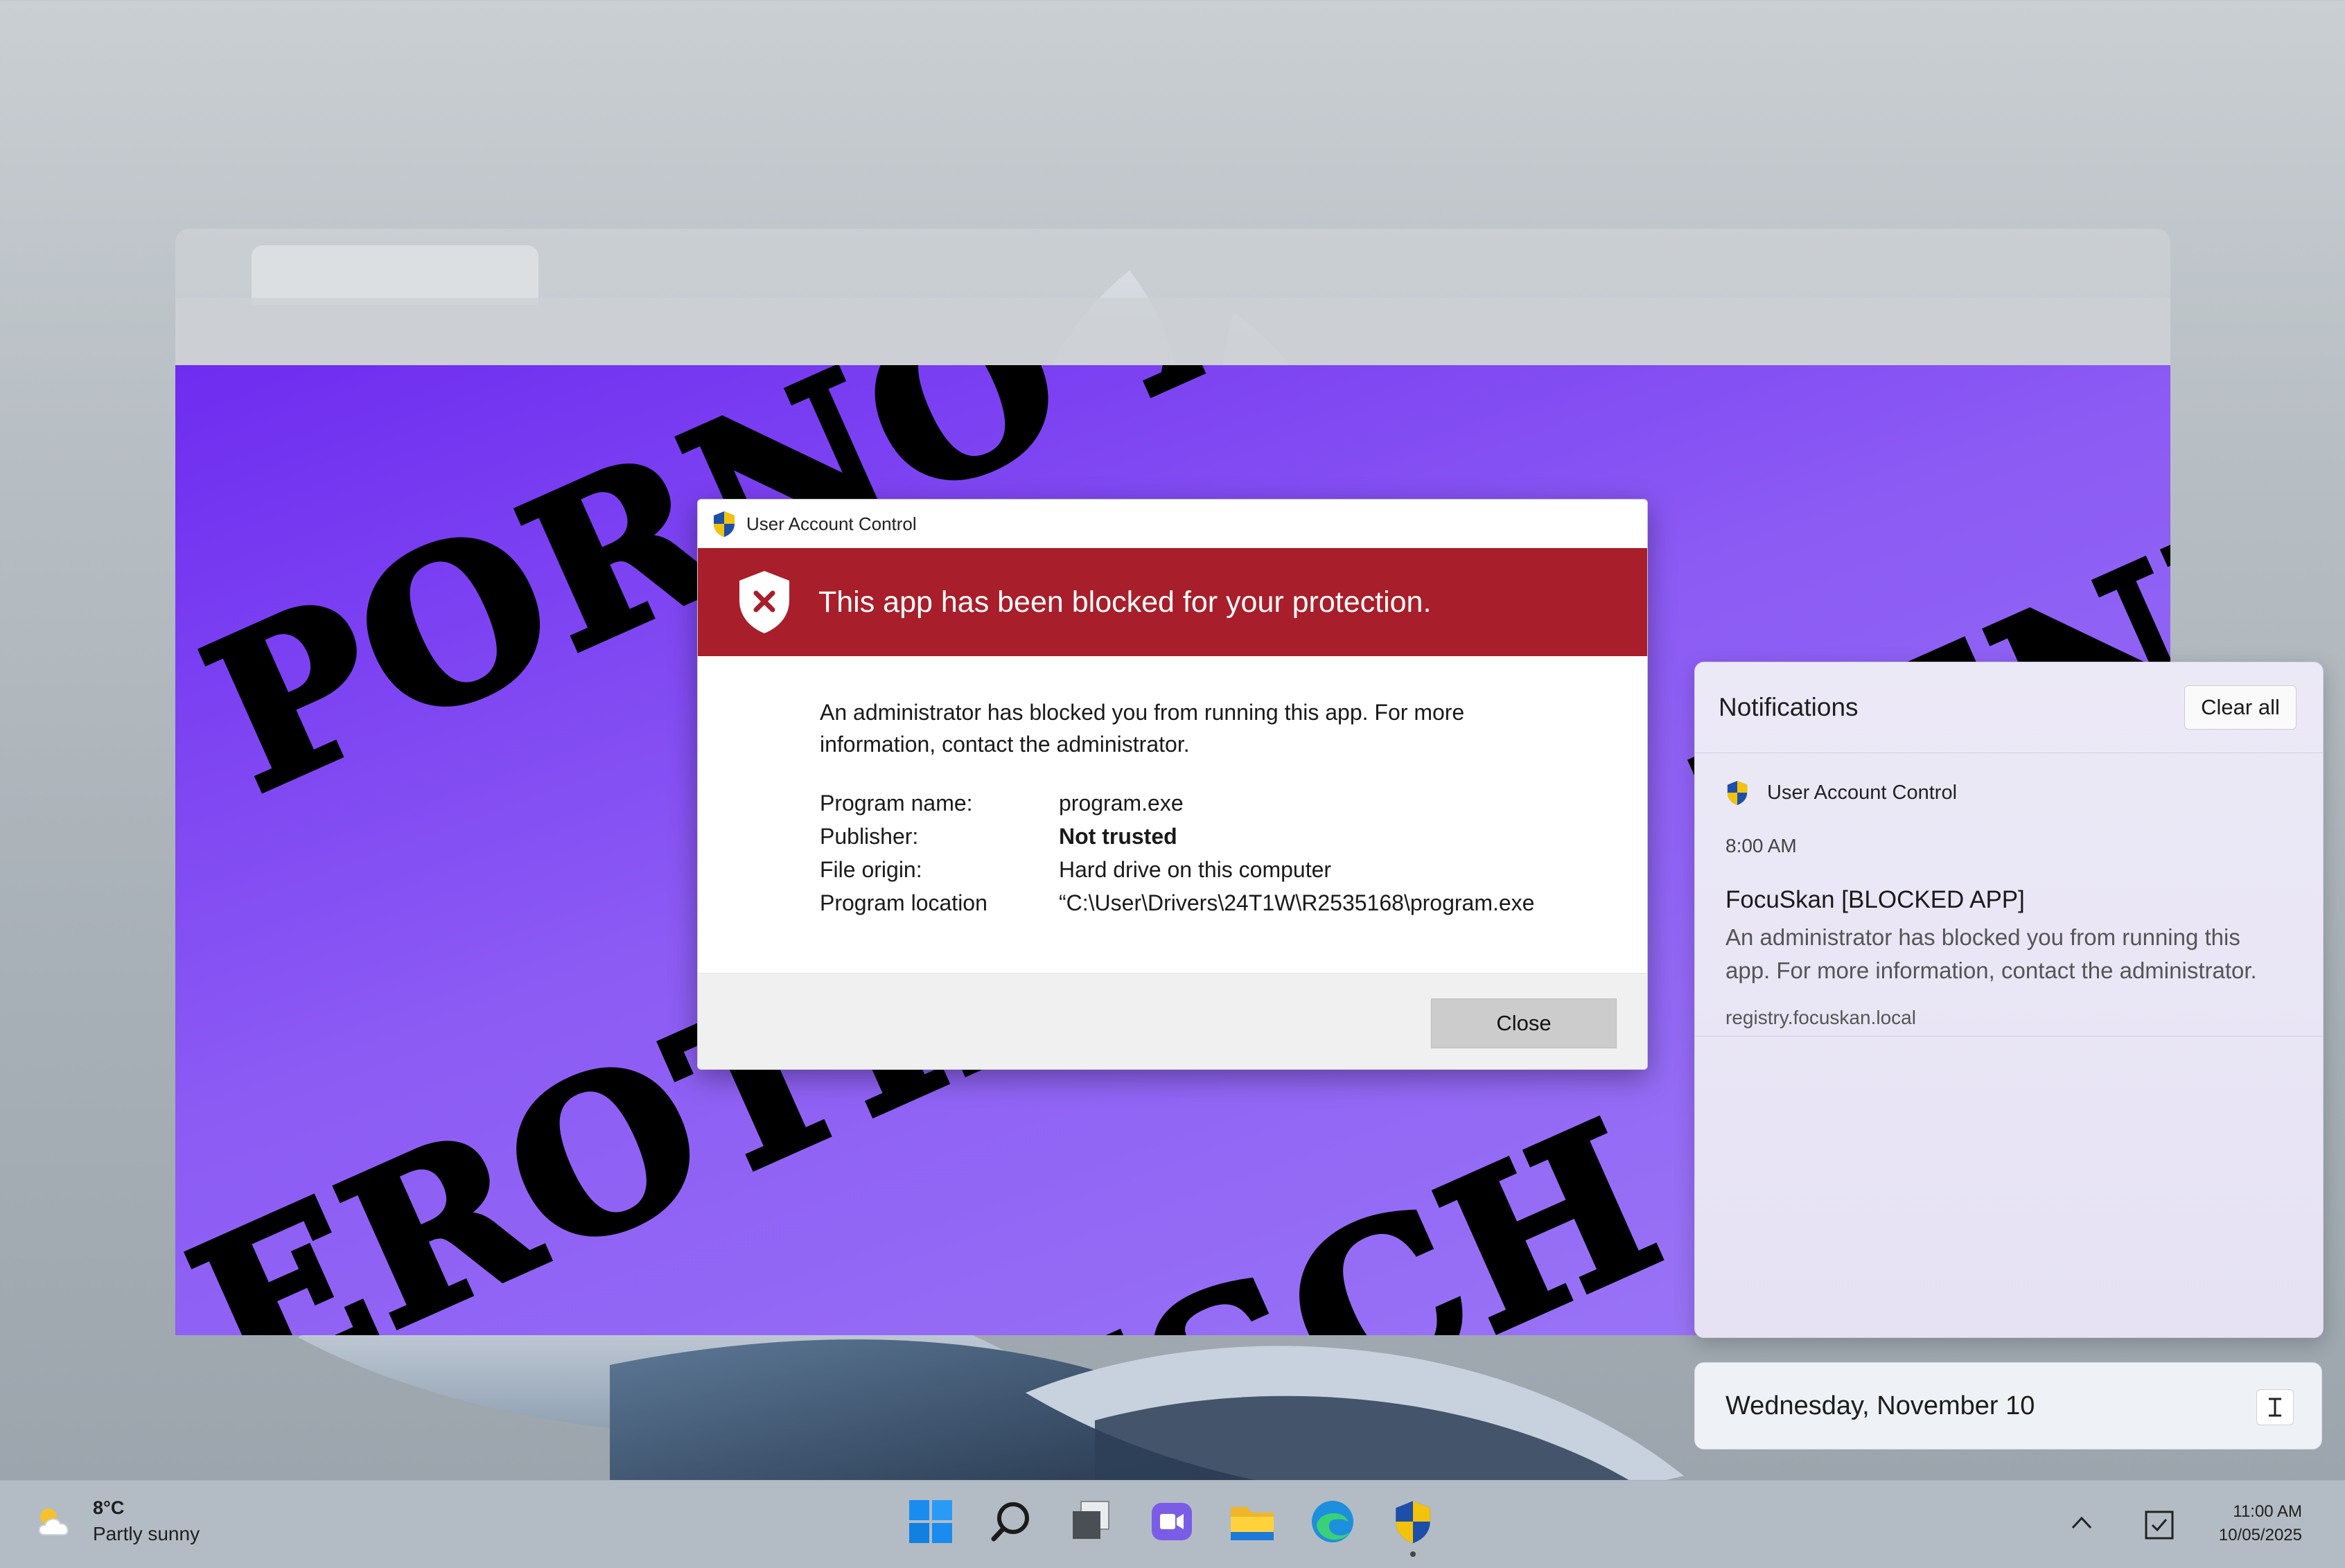 The height and width of the screenshot is (1568, 2345). I want to click on chat-icon, so click(1172, 1521).